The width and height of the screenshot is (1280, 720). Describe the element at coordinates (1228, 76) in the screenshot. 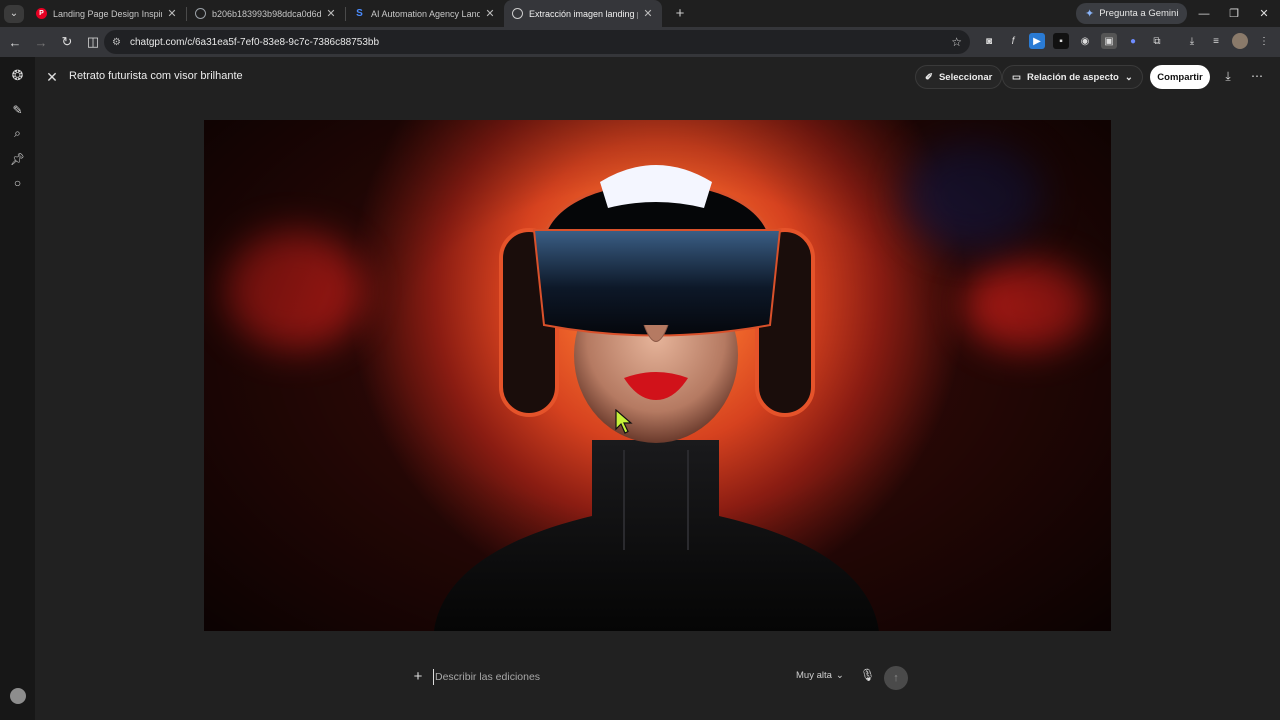

I see `download-icon: ⤓` at that location.